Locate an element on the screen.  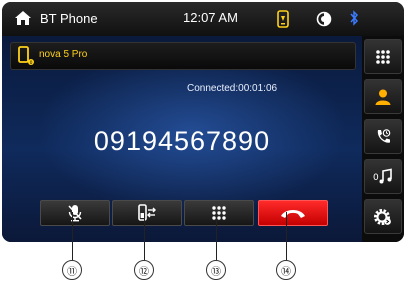
sidebar-item-call-log is located at coordinates (383, 136).